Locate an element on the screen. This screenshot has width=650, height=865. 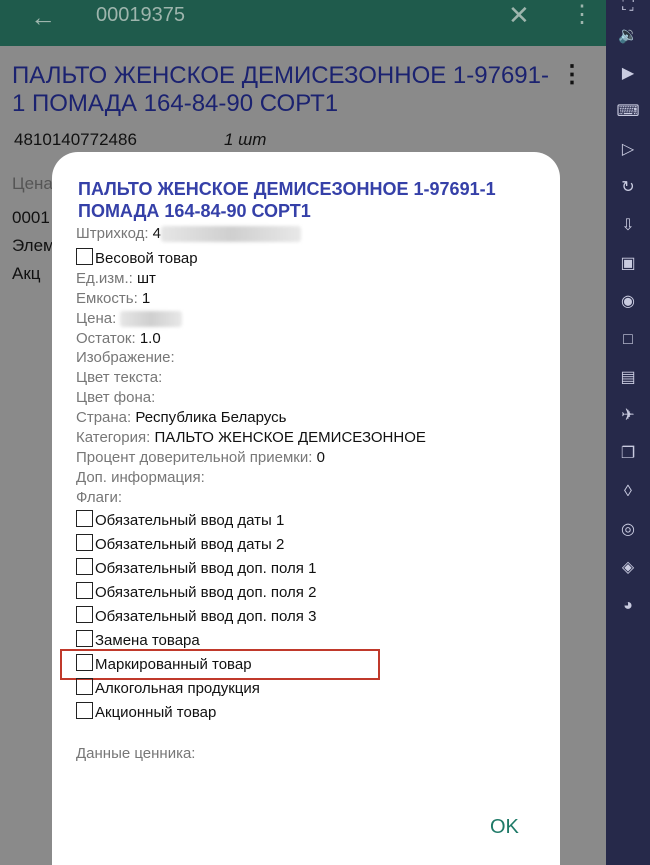
stock-label: Остаток: is located at coordinates (108, 338).